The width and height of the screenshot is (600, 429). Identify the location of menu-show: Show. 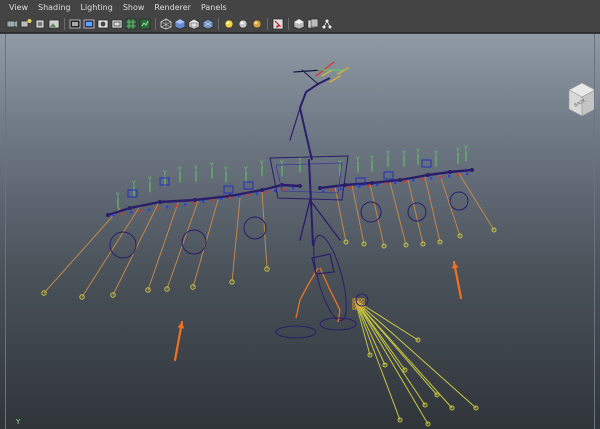
(134, 7).